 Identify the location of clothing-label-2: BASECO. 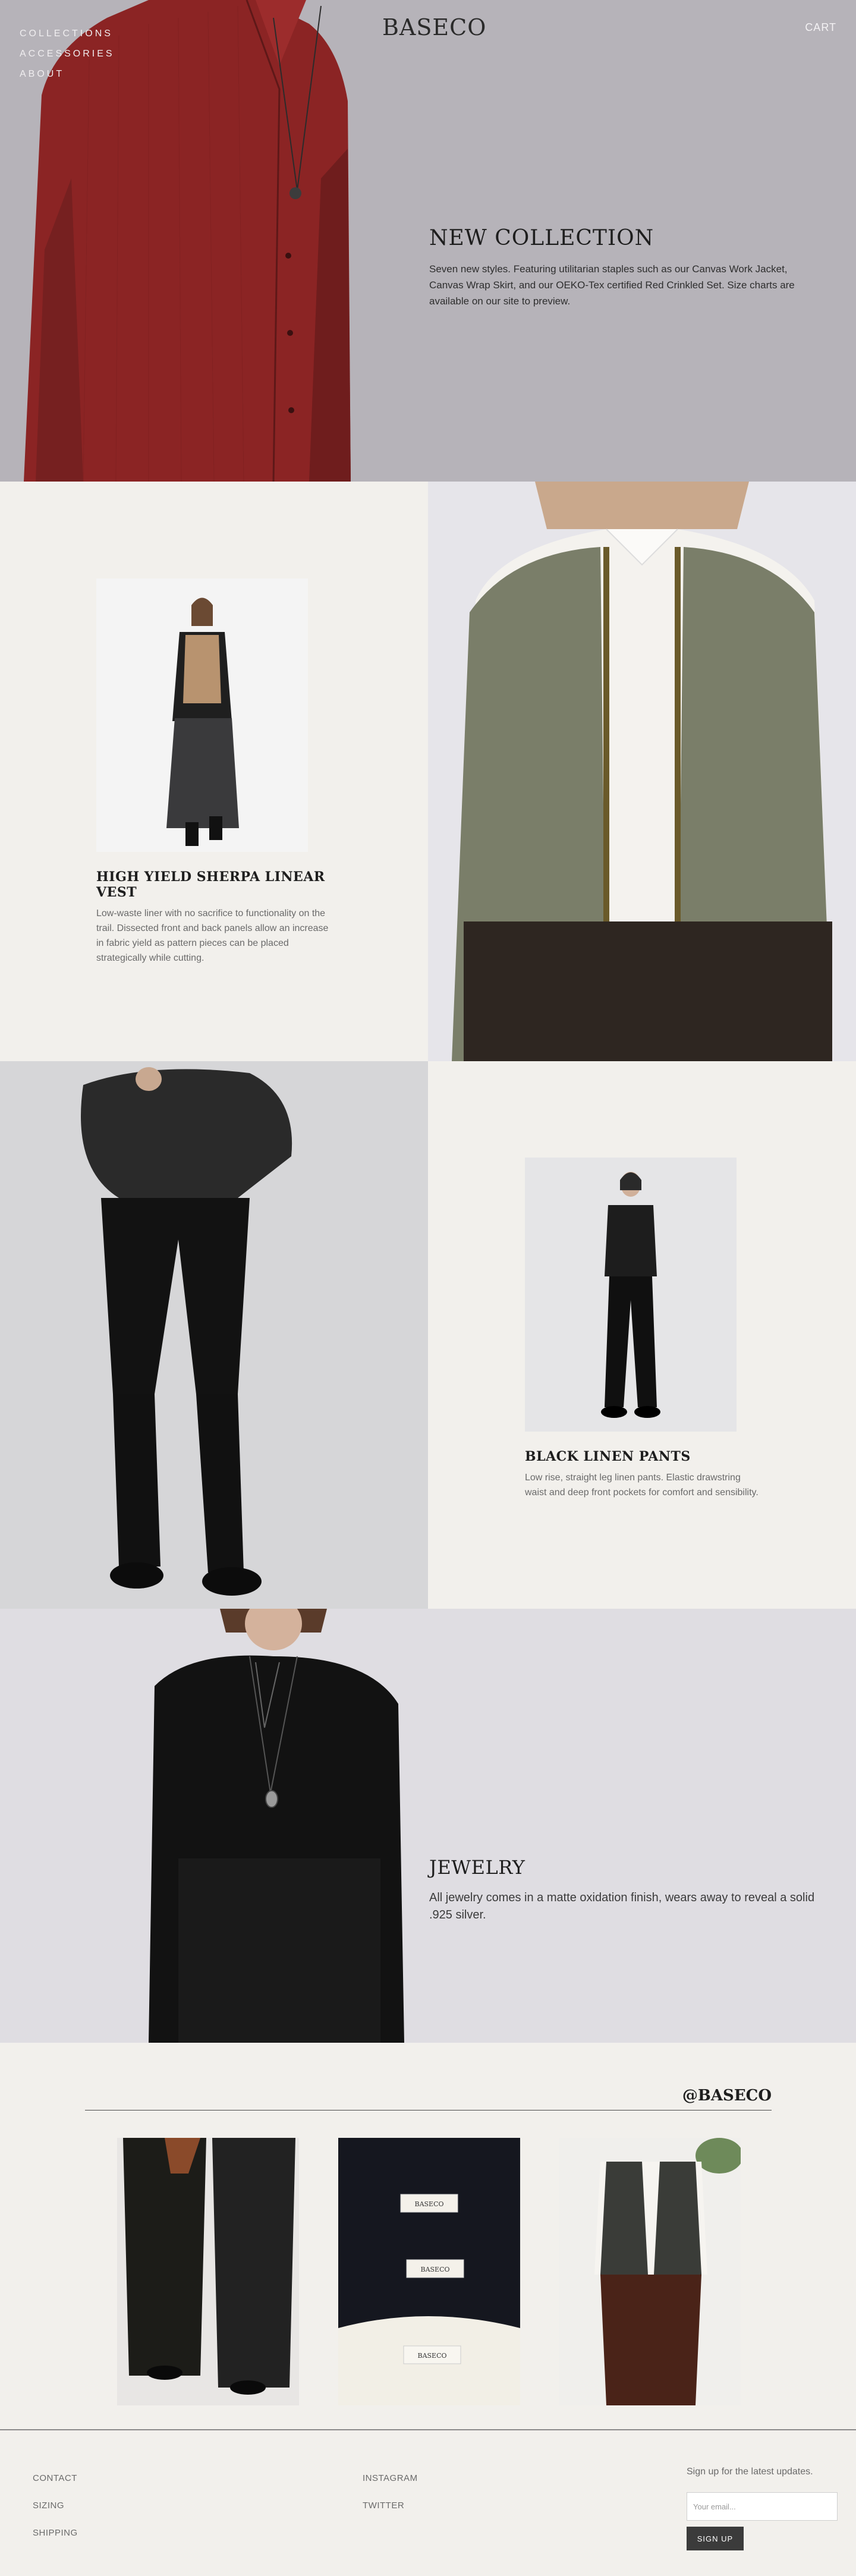
(434, 2269).